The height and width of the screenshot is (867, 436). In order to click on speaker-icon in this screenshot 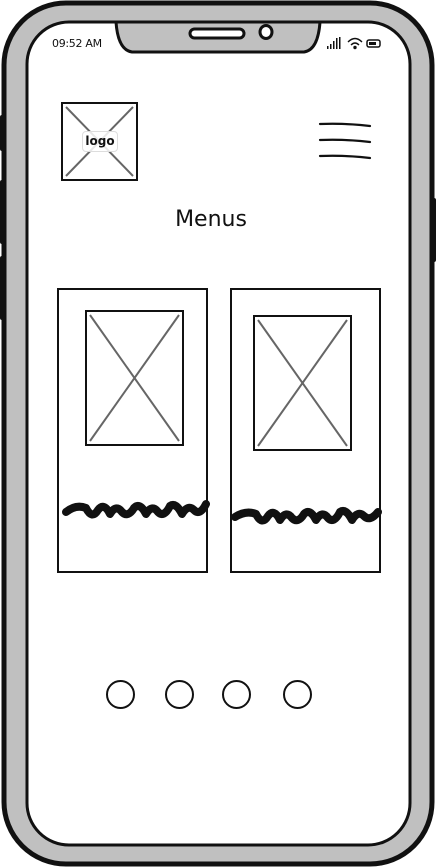, I will do `click(217, 33)`.